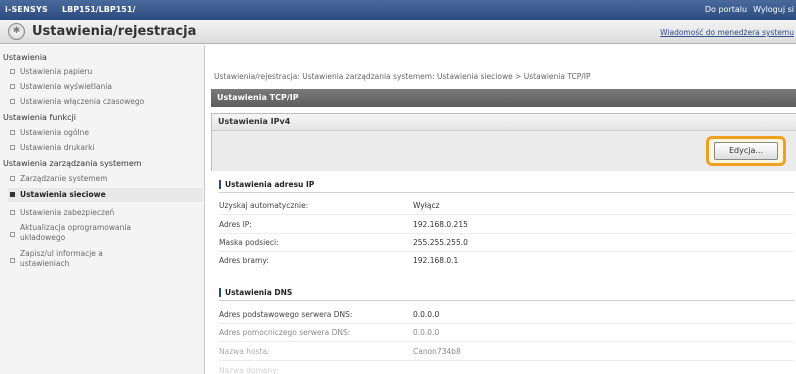 This screenshot has height=374, width=796. I want to click on sidebar-item-label: Aktualizacja oprogramowania układowego, so click(76, 232).